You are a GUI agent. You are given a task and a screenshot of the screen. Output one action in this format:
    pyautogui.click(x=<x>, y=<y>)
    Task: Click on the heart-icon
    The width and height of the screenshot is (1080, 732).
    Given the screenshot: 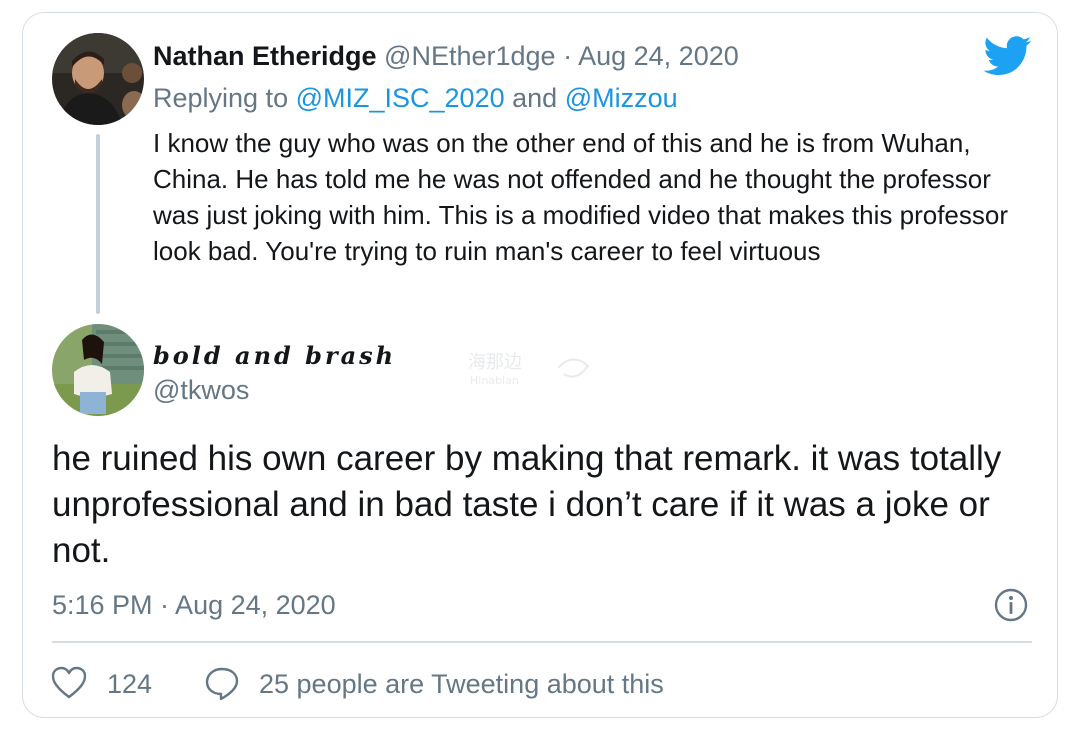 What is the action you would take?
    pyautogui.click(x=69, y=683)
    